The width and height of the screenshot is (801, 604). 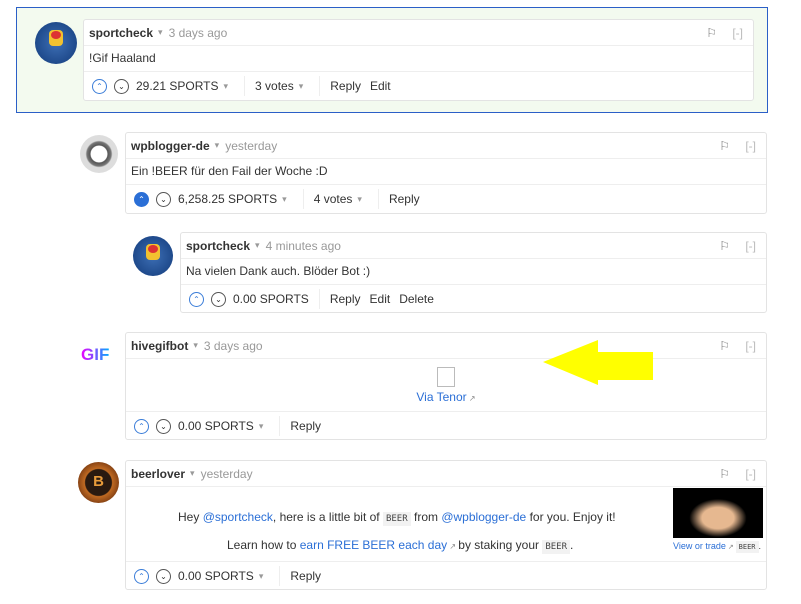 I want to click on author-link: wpblogger-de, so click(x=170, y=146).